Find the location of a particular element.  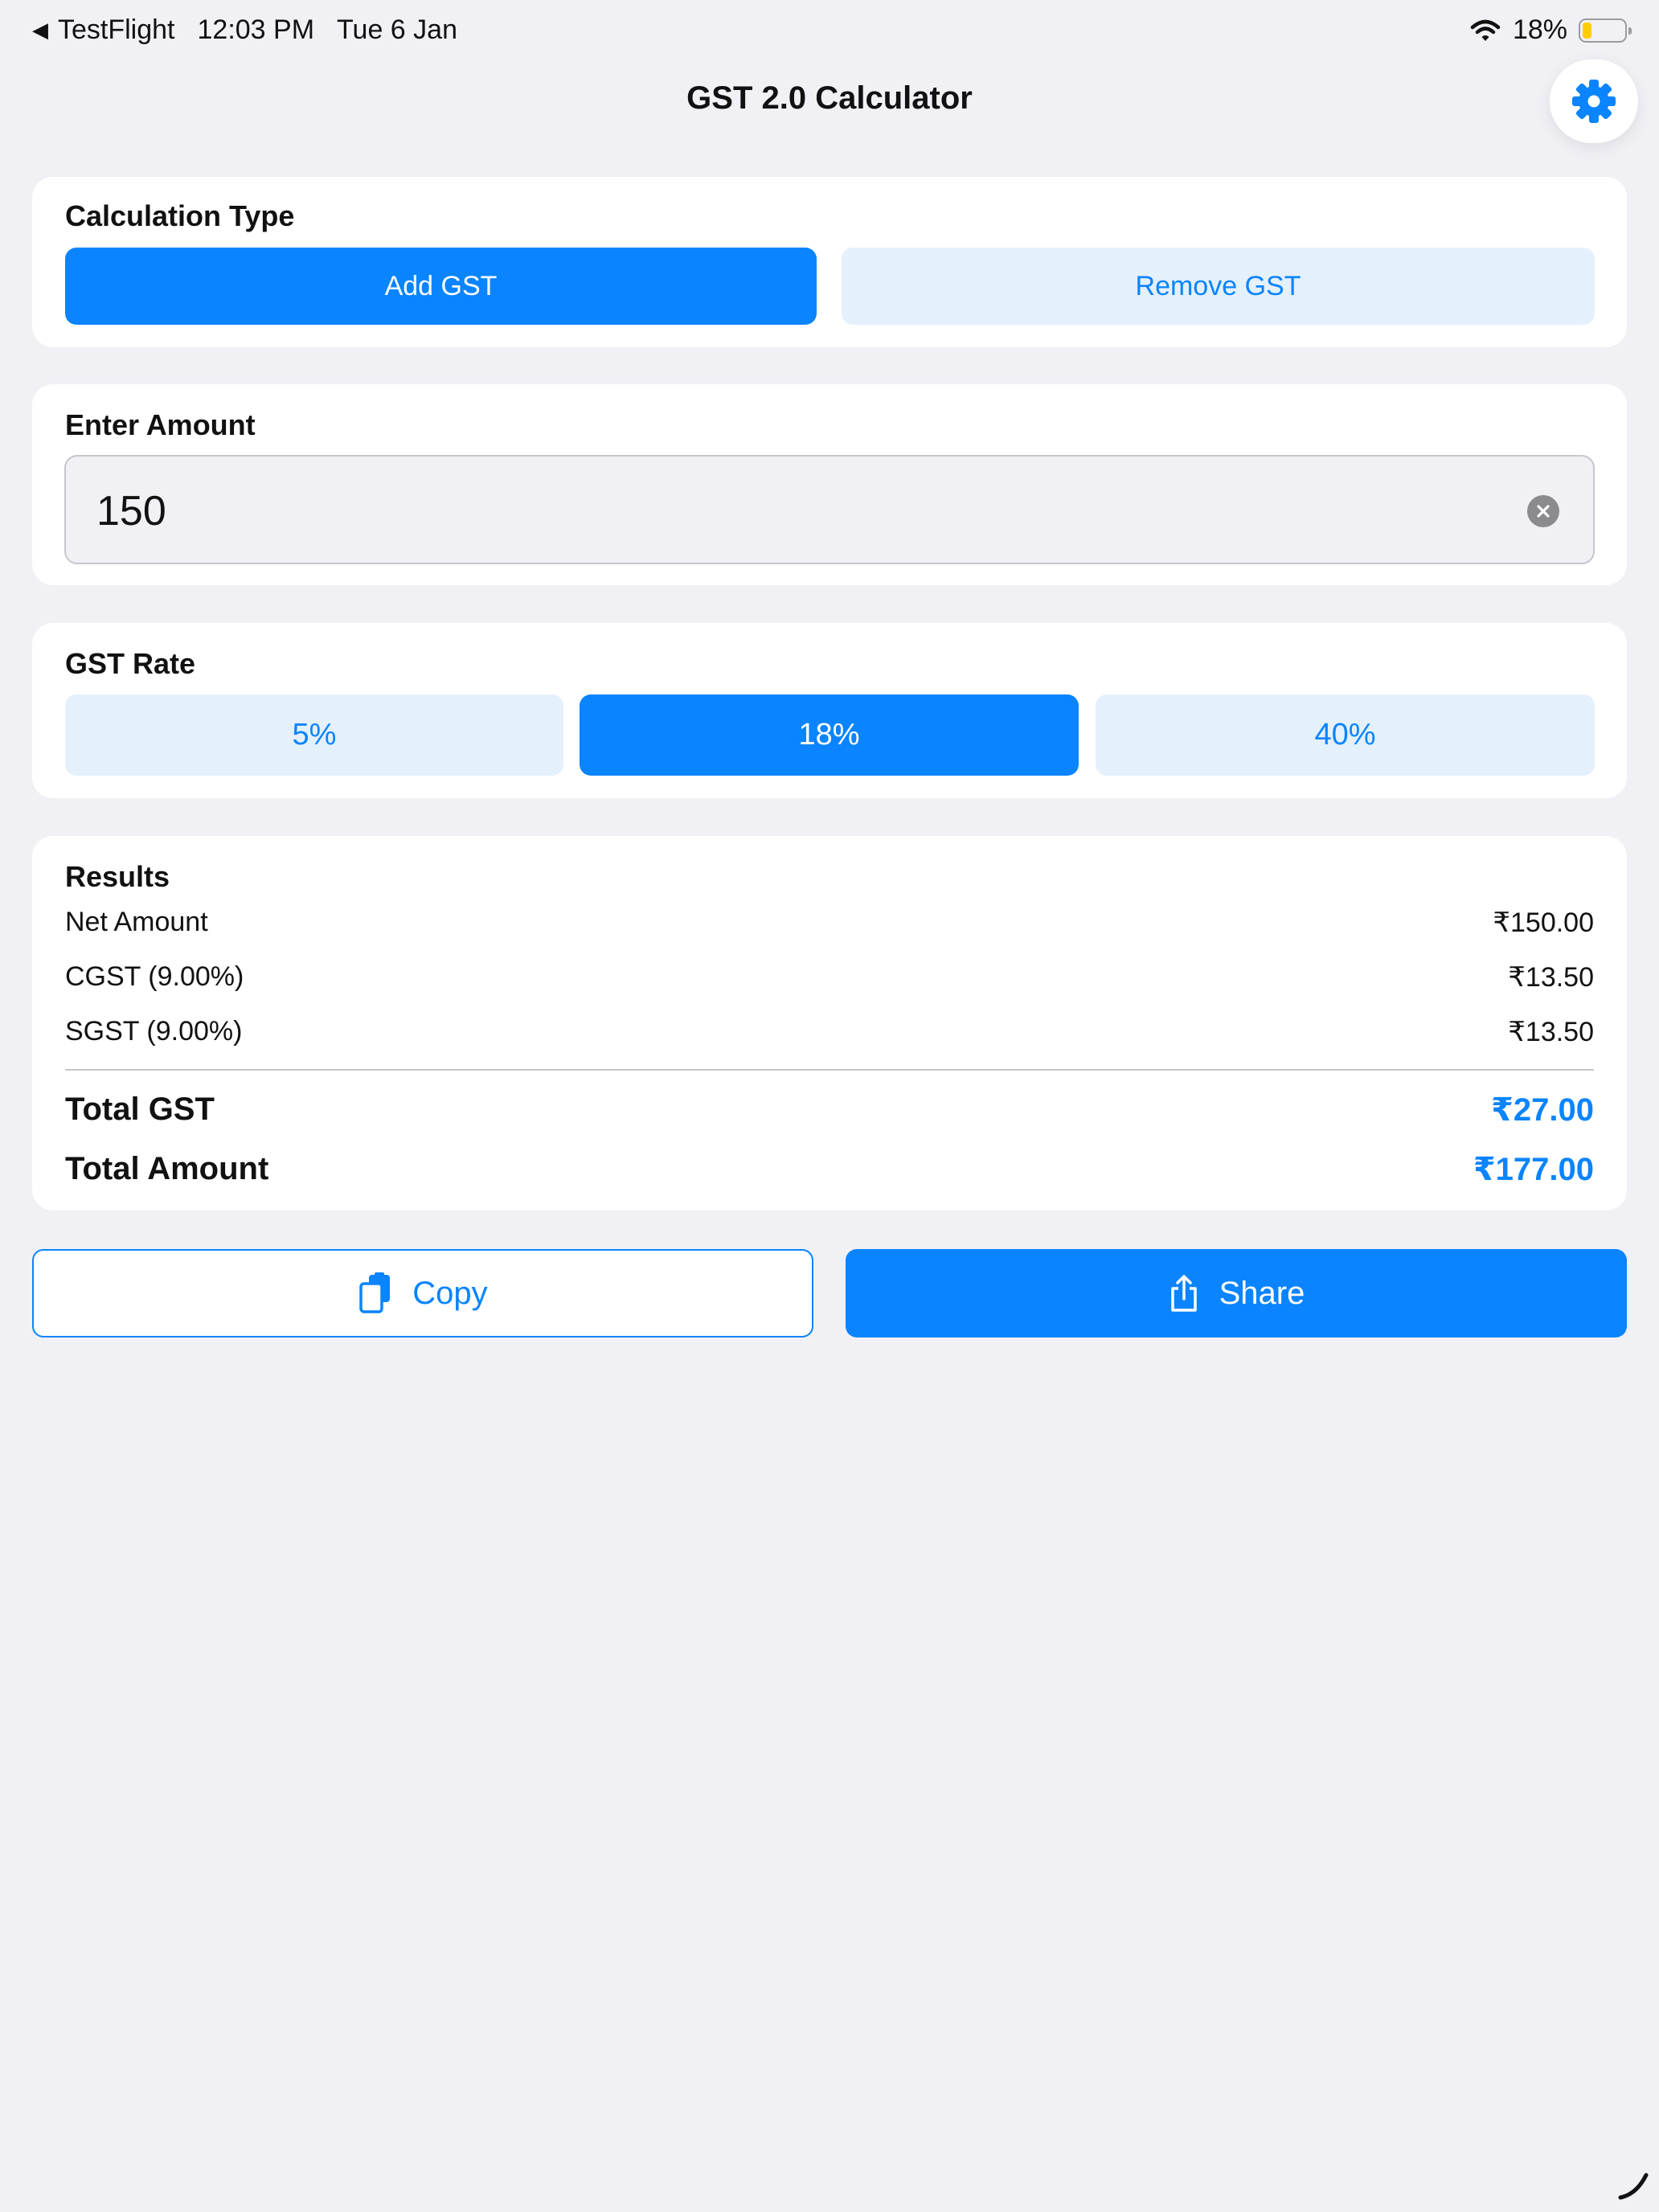

battery-icon is located at coordinates (1605, 30).